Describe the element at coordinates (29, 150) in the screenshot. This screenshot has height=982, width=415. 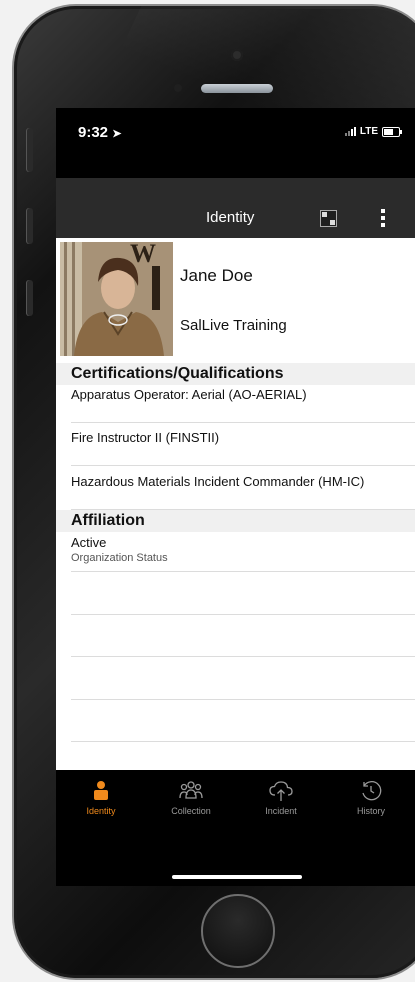
I see `mute-switch` at that location.